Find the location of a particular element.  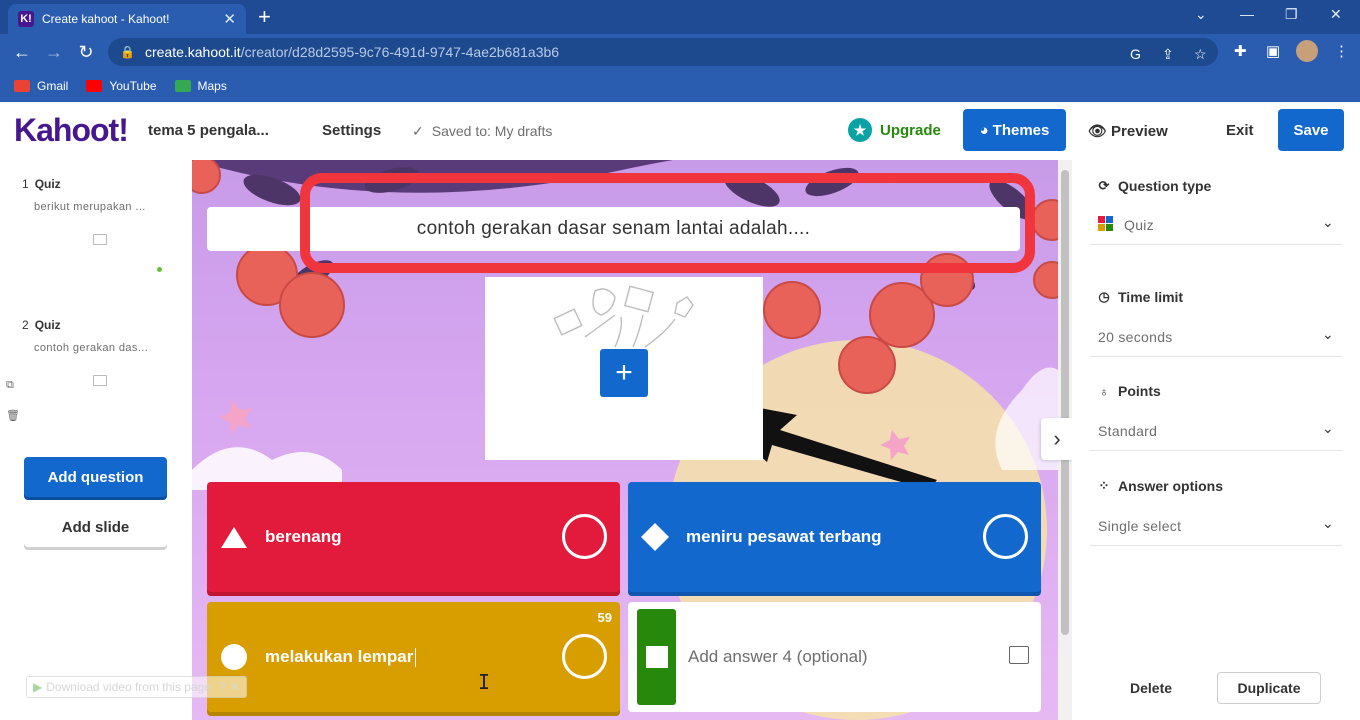

points-label: ♁ Points is located at coordinates (1128, 391).